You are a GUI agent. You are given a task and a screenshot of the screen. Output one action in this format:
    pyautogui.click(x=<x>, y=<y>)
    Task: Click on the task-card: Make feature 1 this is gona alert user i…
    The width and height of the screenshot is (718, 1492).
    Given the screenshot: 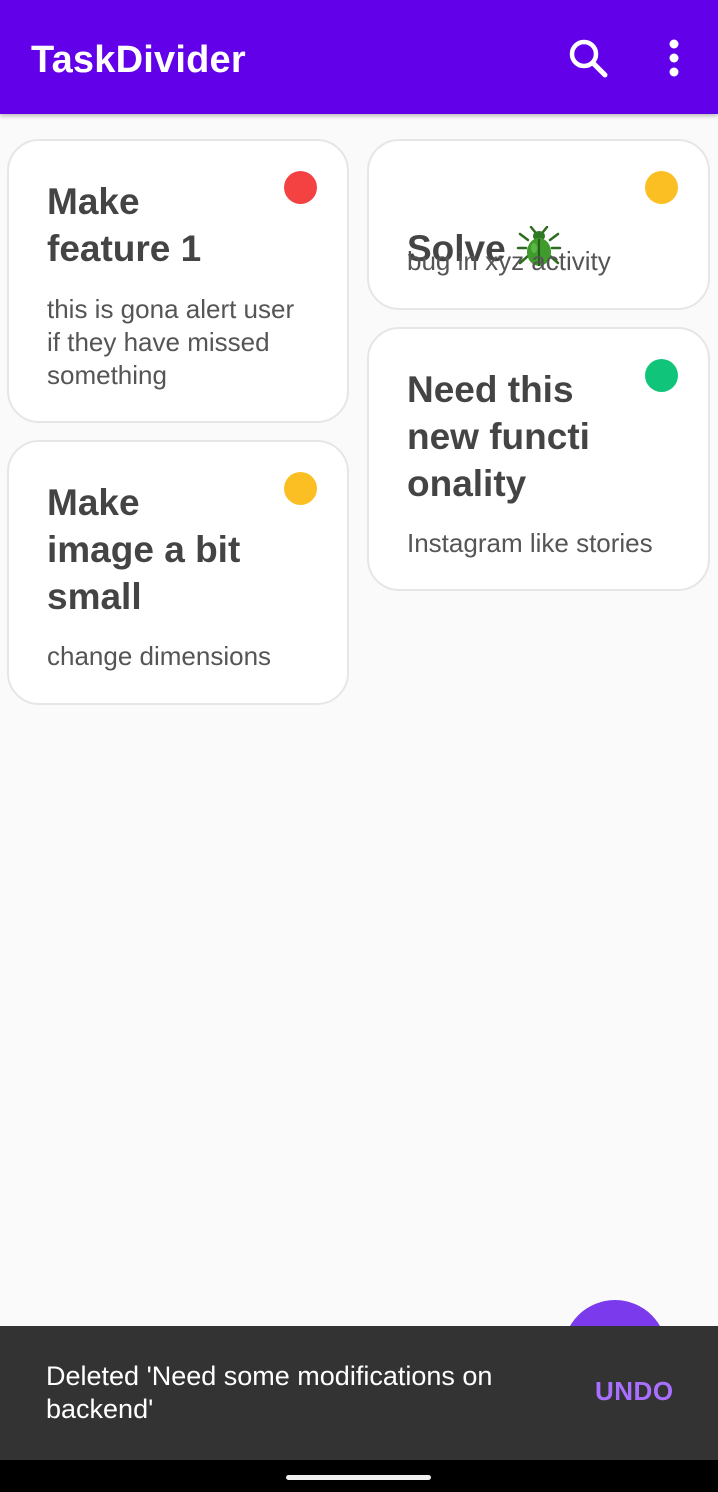 What is the action you would take?
    pyautogui.click(x=178, y=281)
    